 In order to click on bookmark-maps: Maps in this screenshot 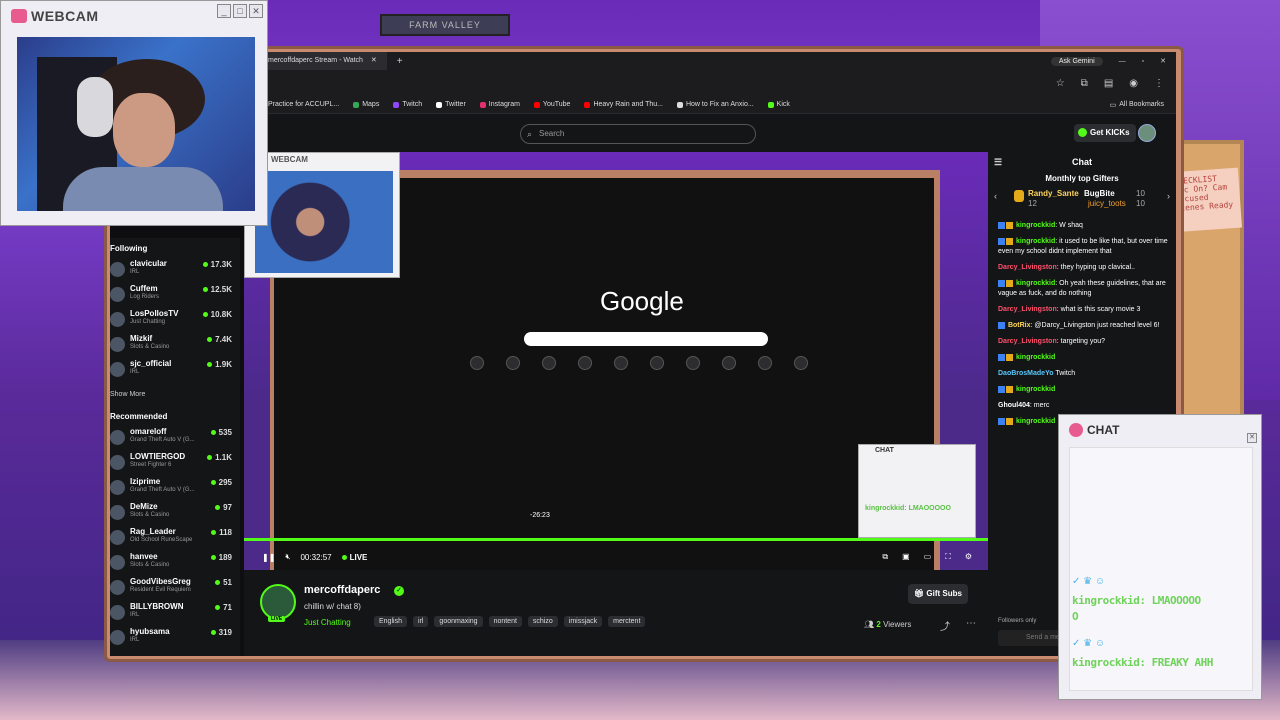, I will do `click(366, 104)`.